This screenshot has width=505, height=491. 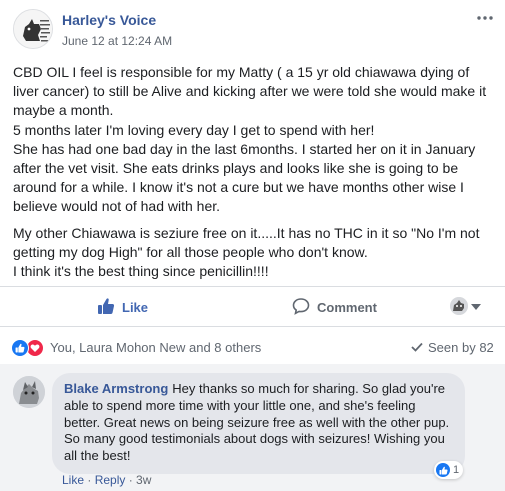 I want to click on comment-reaction-badge: 1, so click(x=449, y=470).